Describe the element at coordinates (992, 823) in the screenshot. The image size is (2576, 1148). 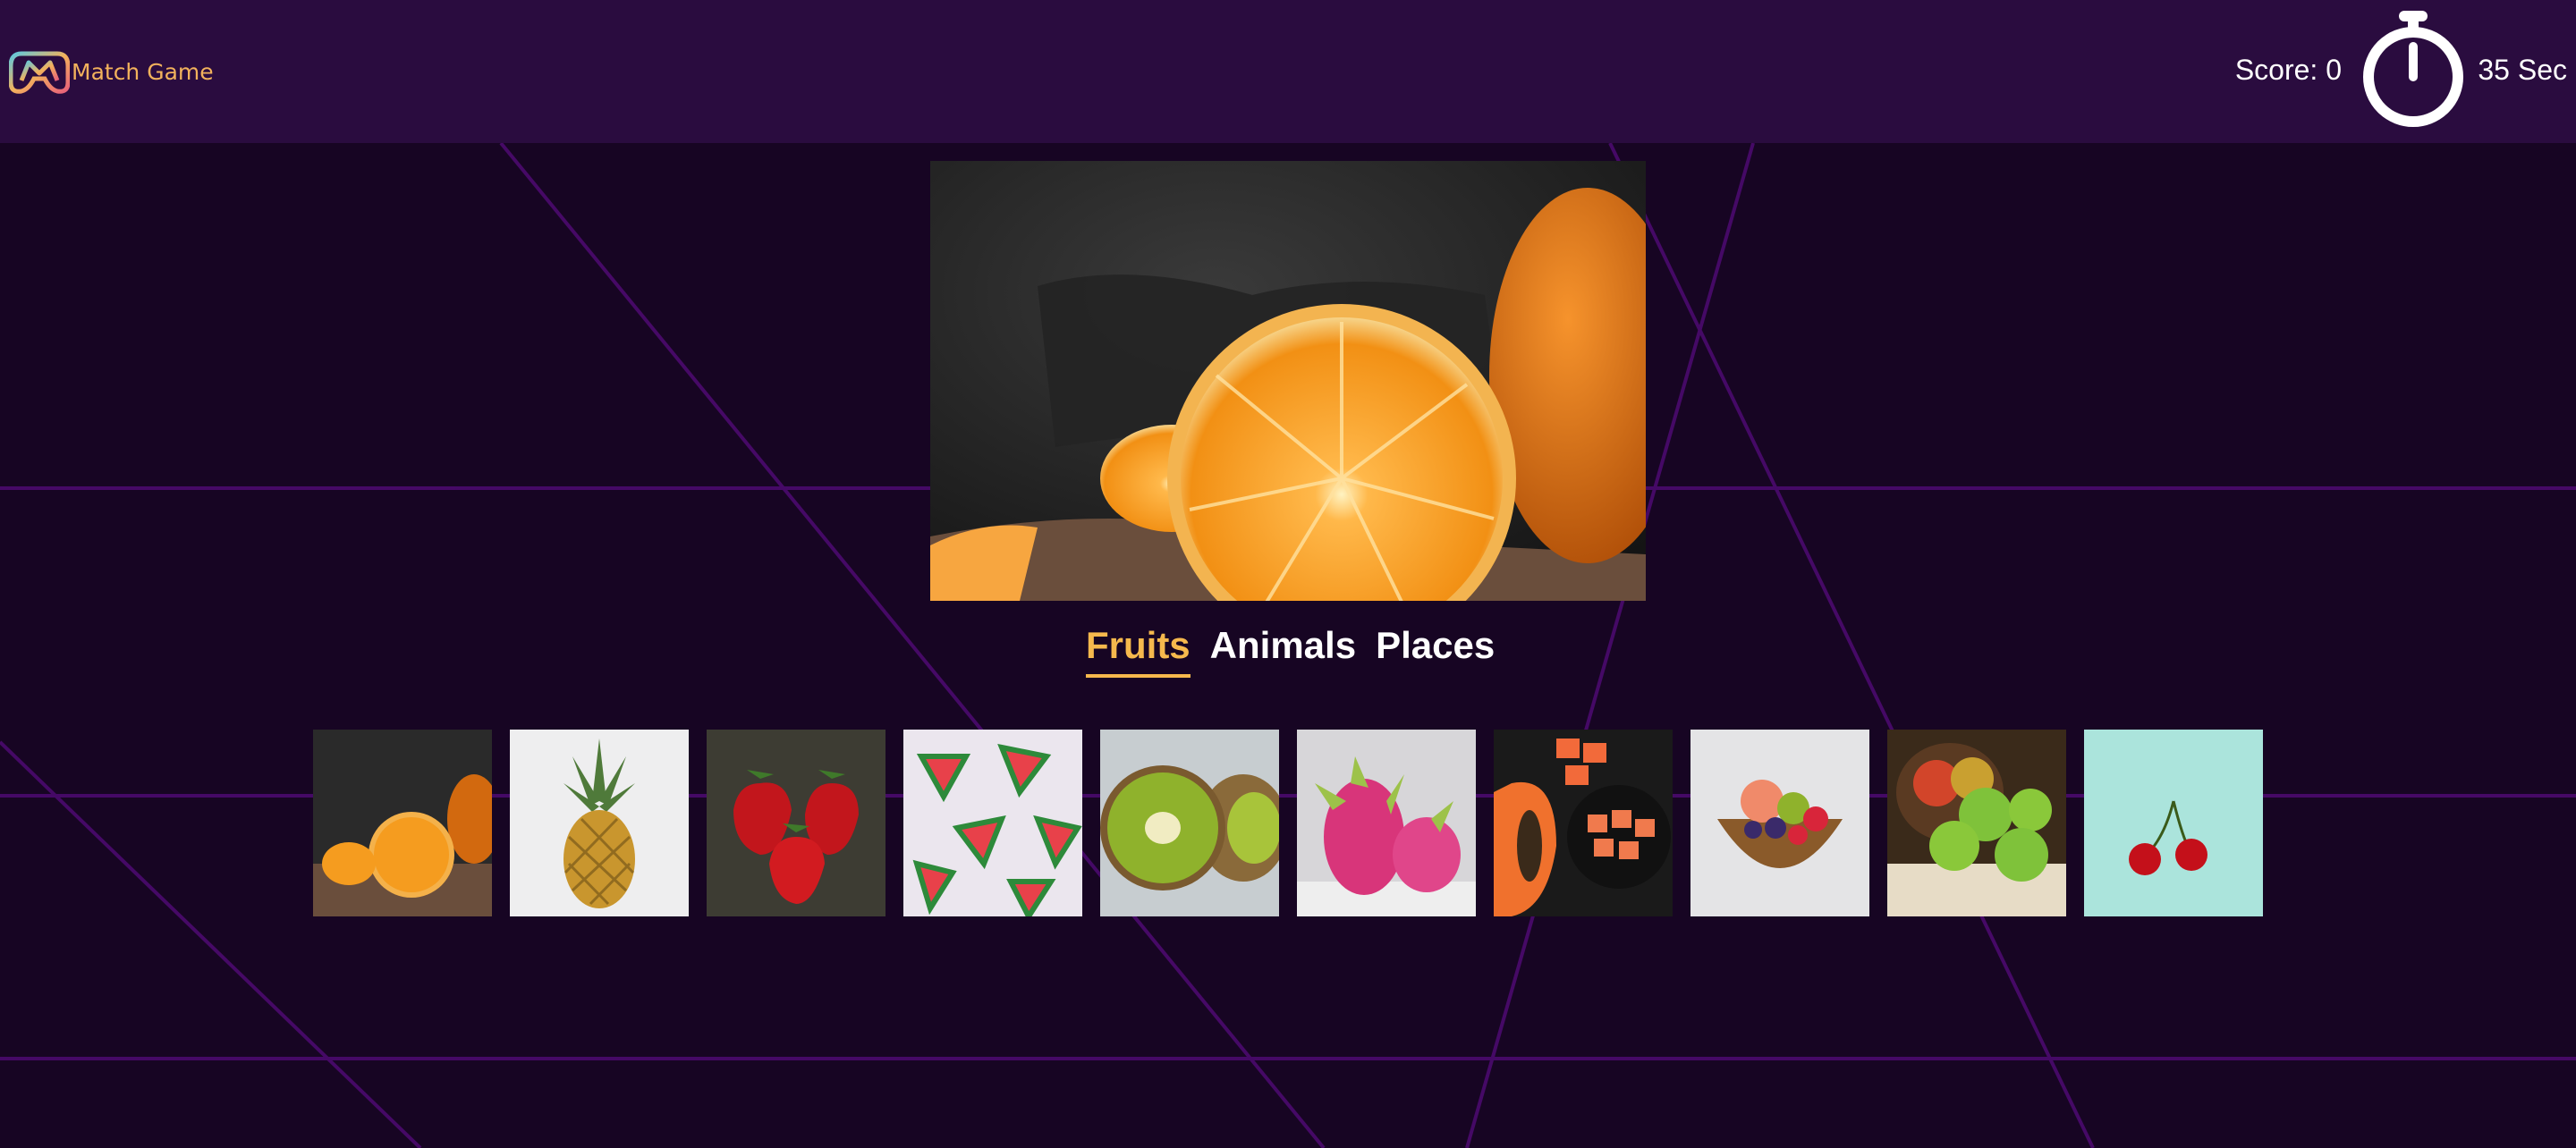
I see `thumbnail-watermelon` at that location.